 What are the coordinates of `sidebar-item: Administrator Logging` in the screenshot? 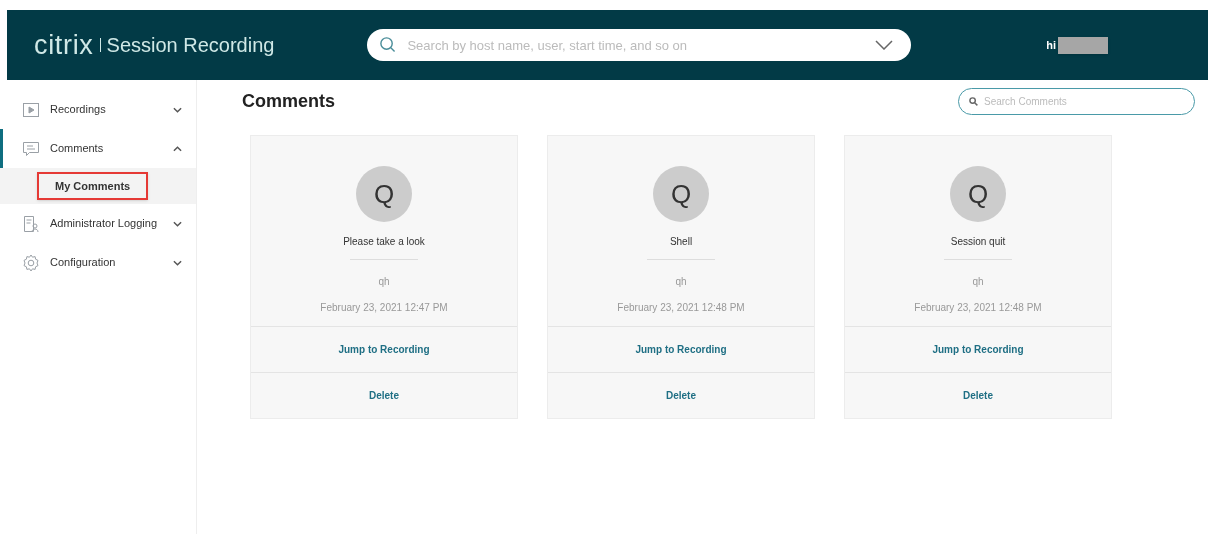 It's located at (98, 223).